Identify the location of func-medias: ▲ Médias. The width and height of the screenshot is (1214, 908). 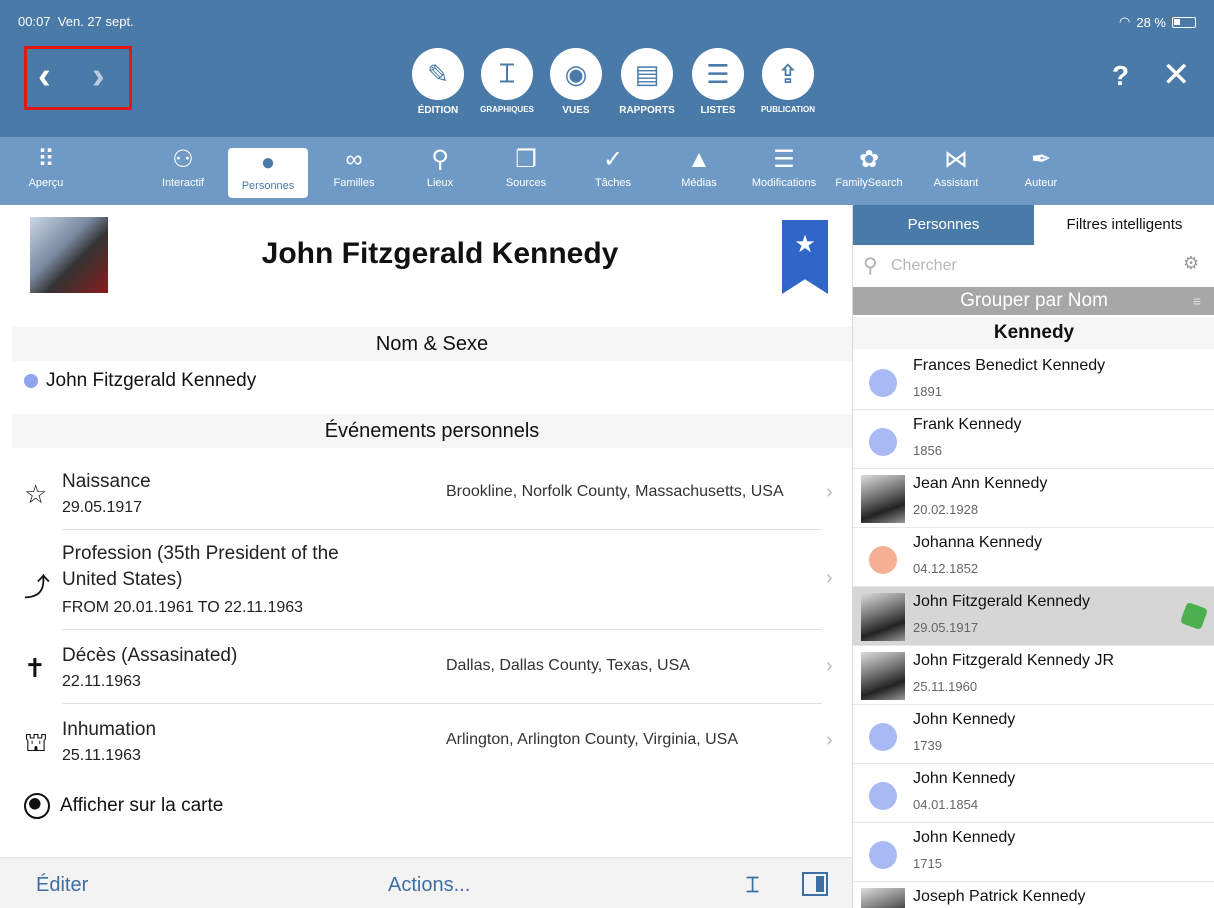
(699, 173).